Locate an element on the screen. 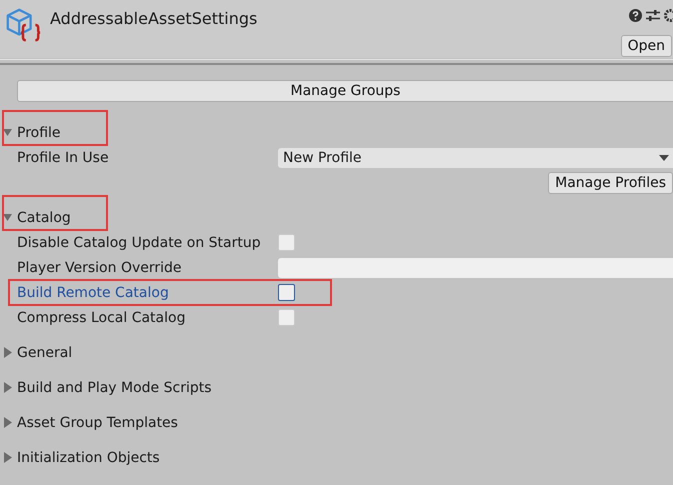 Image resolution: width=673 pixels, height=485 pixels. profile-dropdown: New Profile is located at coordinates (475, 158).